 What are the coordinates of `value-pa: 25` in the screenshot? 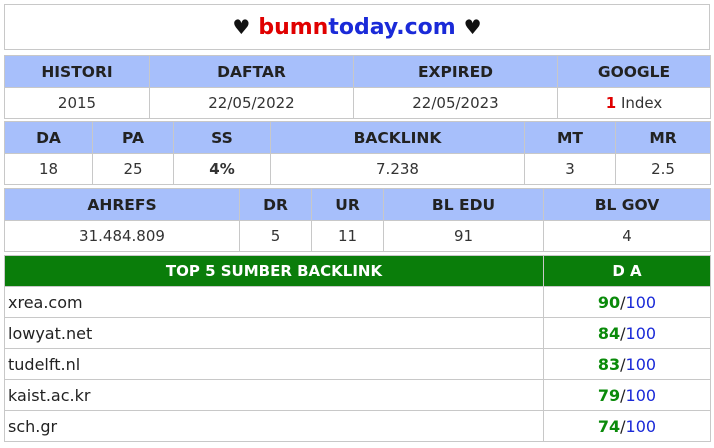 It's located at (133, 169).